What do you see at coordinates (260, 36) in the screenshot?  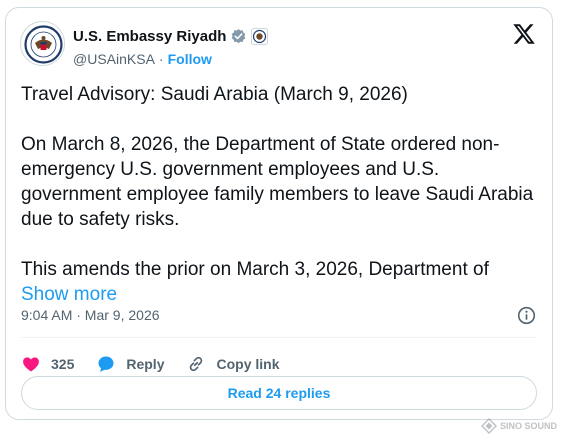 I see `government-seal-icon` at bounding box center [260, 36].